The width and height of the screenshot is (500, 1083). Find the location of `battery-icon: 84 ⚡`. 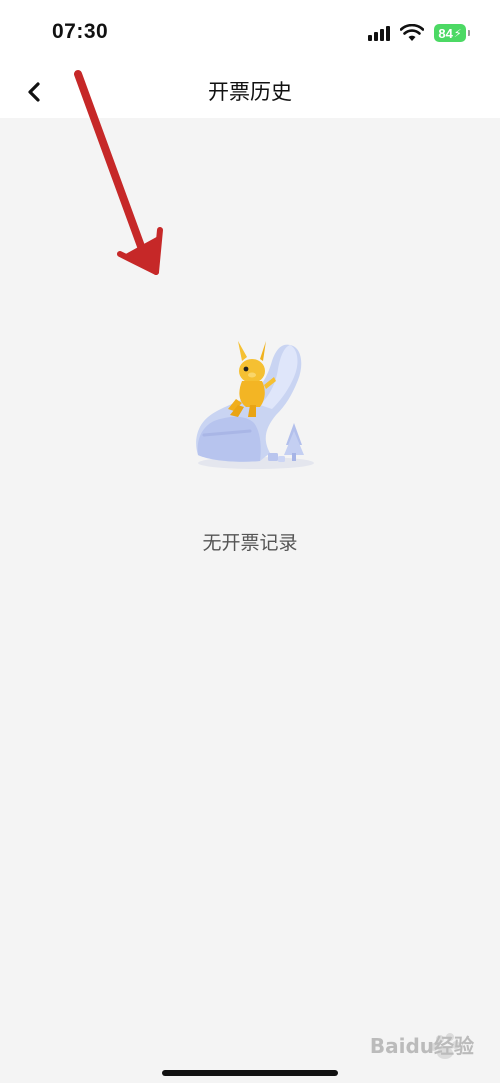

battery-icon: 84 ⚡ is located at coordinates (452, 33).